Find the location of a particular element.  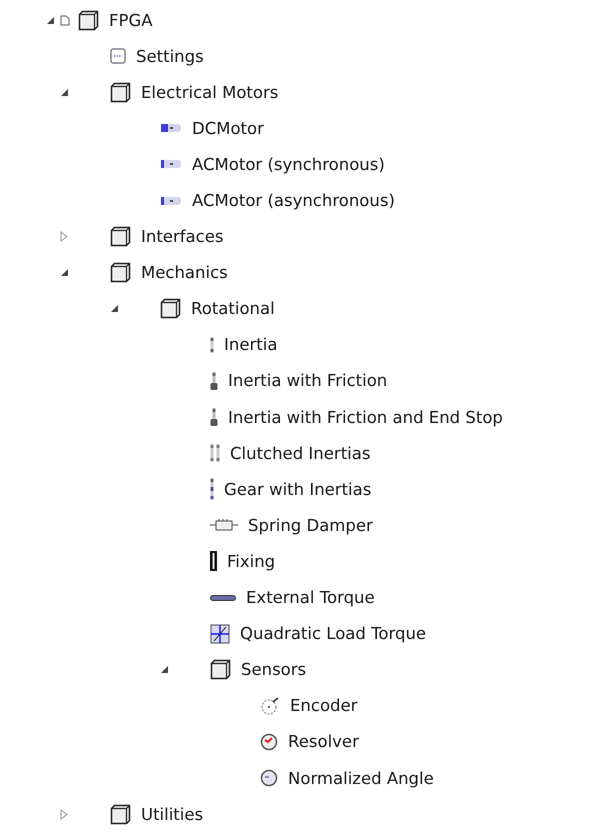

encoder-icon is located at coordinates (270, 706).